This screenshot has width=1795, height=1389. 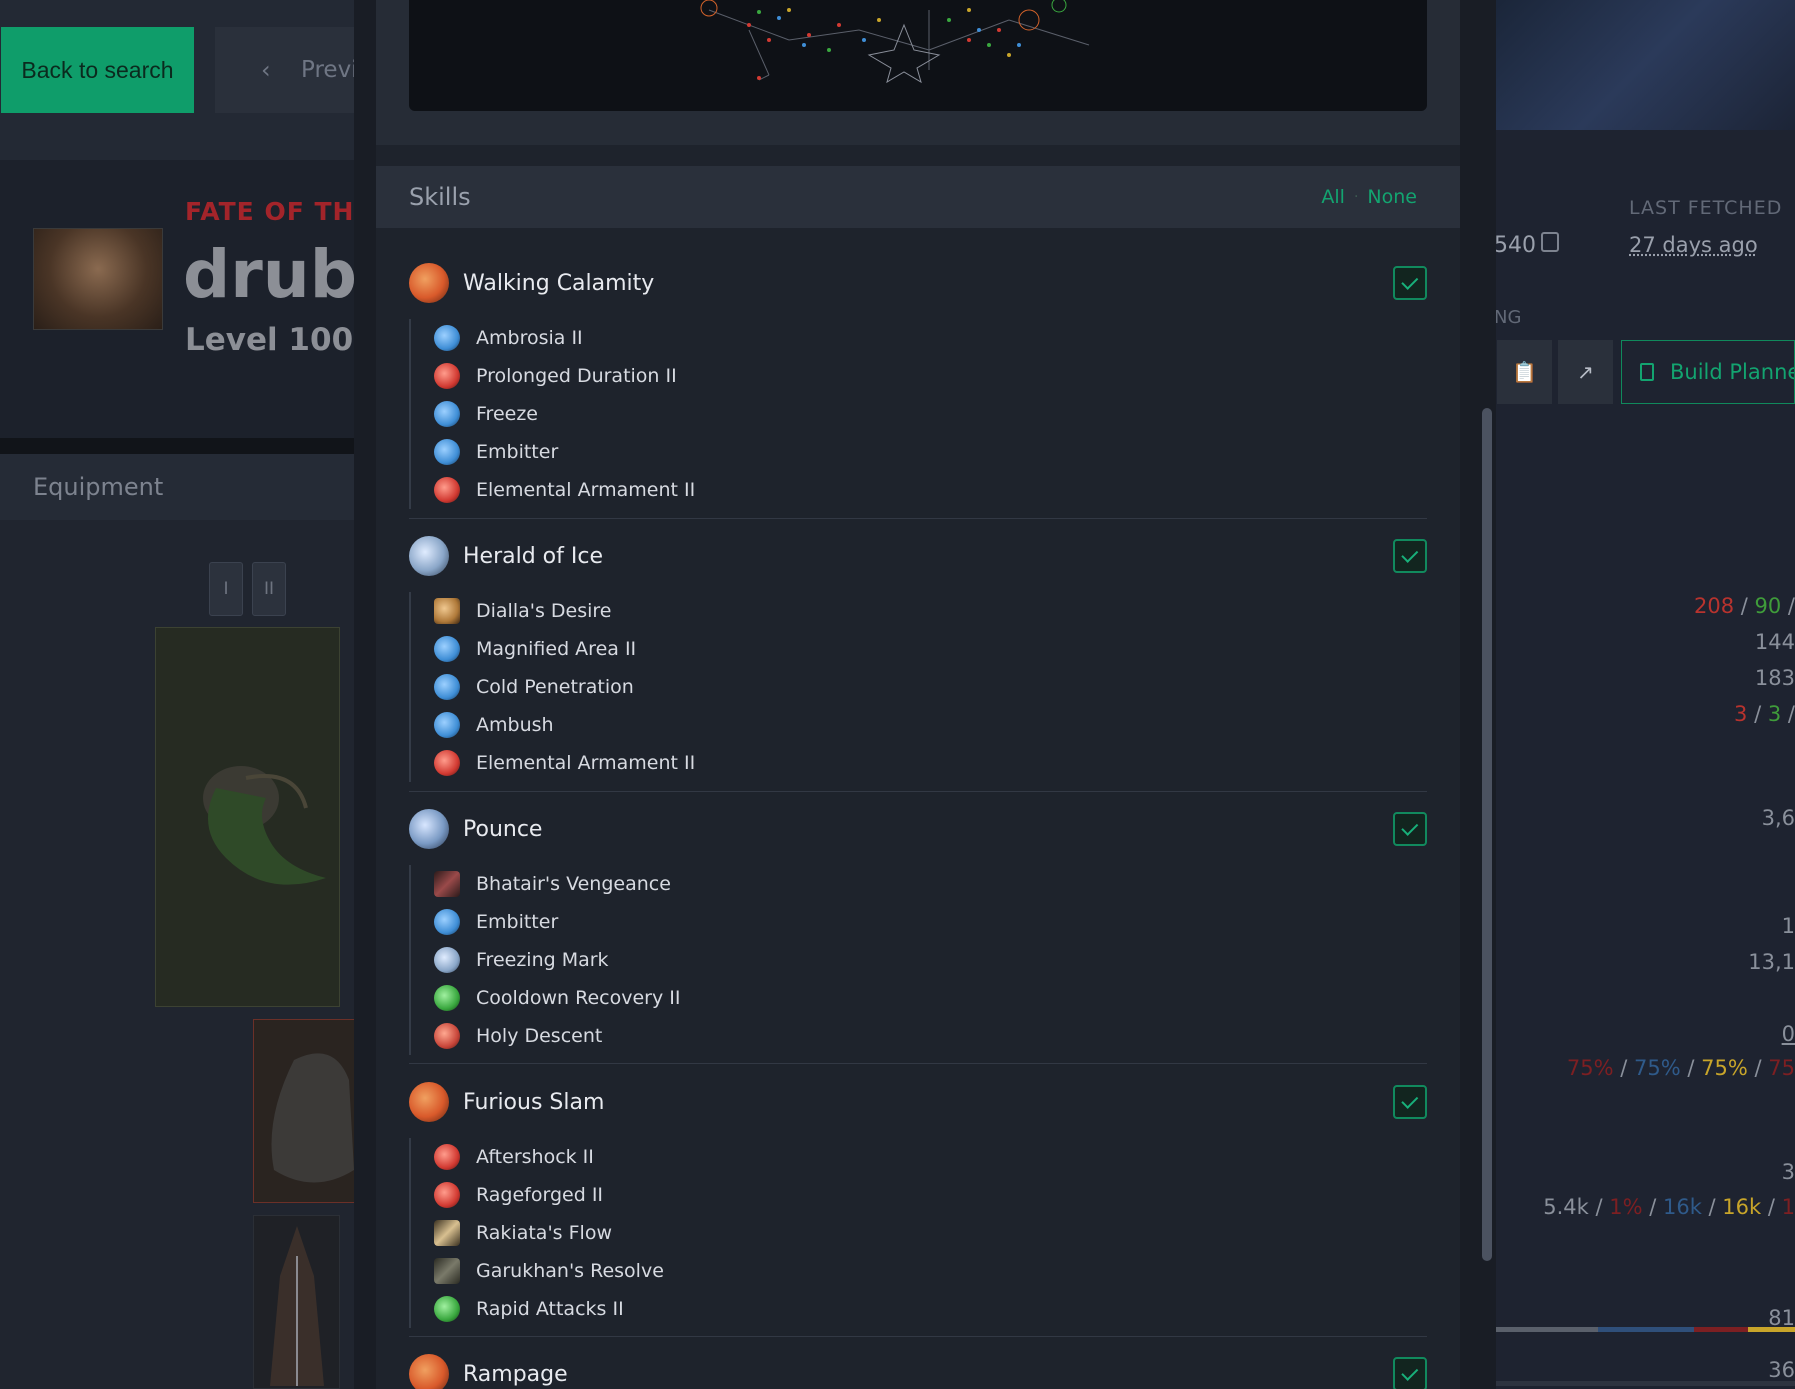 What do you see at coordinates (1788, 1034) in the screenshot?
I see `stat-row: 0` at bounding box center [1788, 1034].